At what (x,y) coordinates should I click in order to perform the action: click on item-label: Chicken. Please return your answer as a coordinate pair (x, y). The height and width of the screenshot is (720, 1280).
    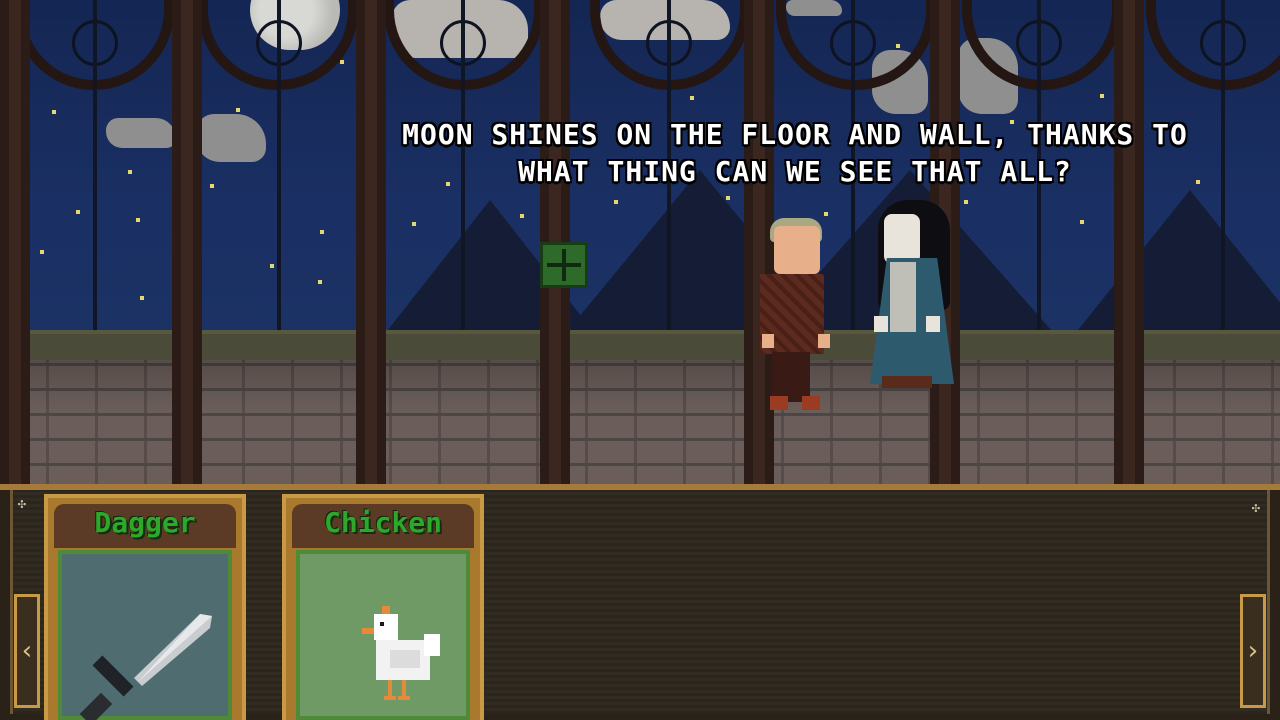
    Looking at the image, I should click on (382, 522).